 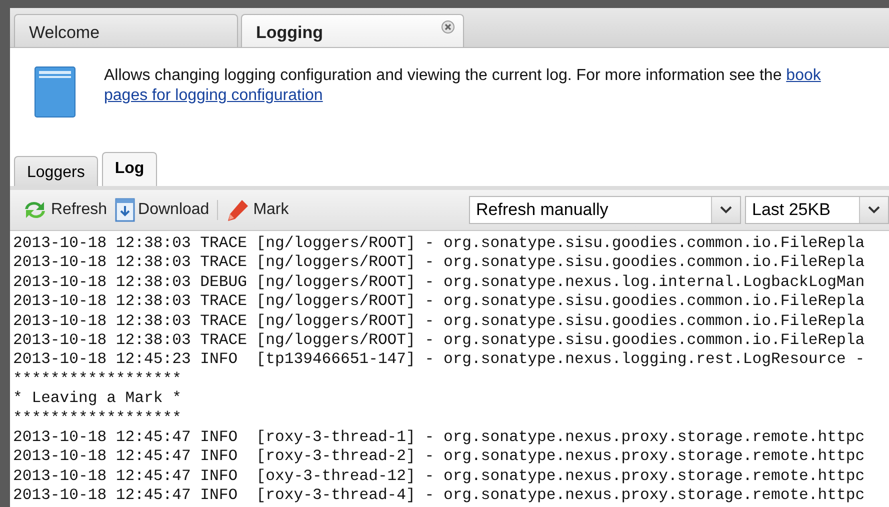 I want to click on refresh-button: Refresh, so click(x=65, y=210).